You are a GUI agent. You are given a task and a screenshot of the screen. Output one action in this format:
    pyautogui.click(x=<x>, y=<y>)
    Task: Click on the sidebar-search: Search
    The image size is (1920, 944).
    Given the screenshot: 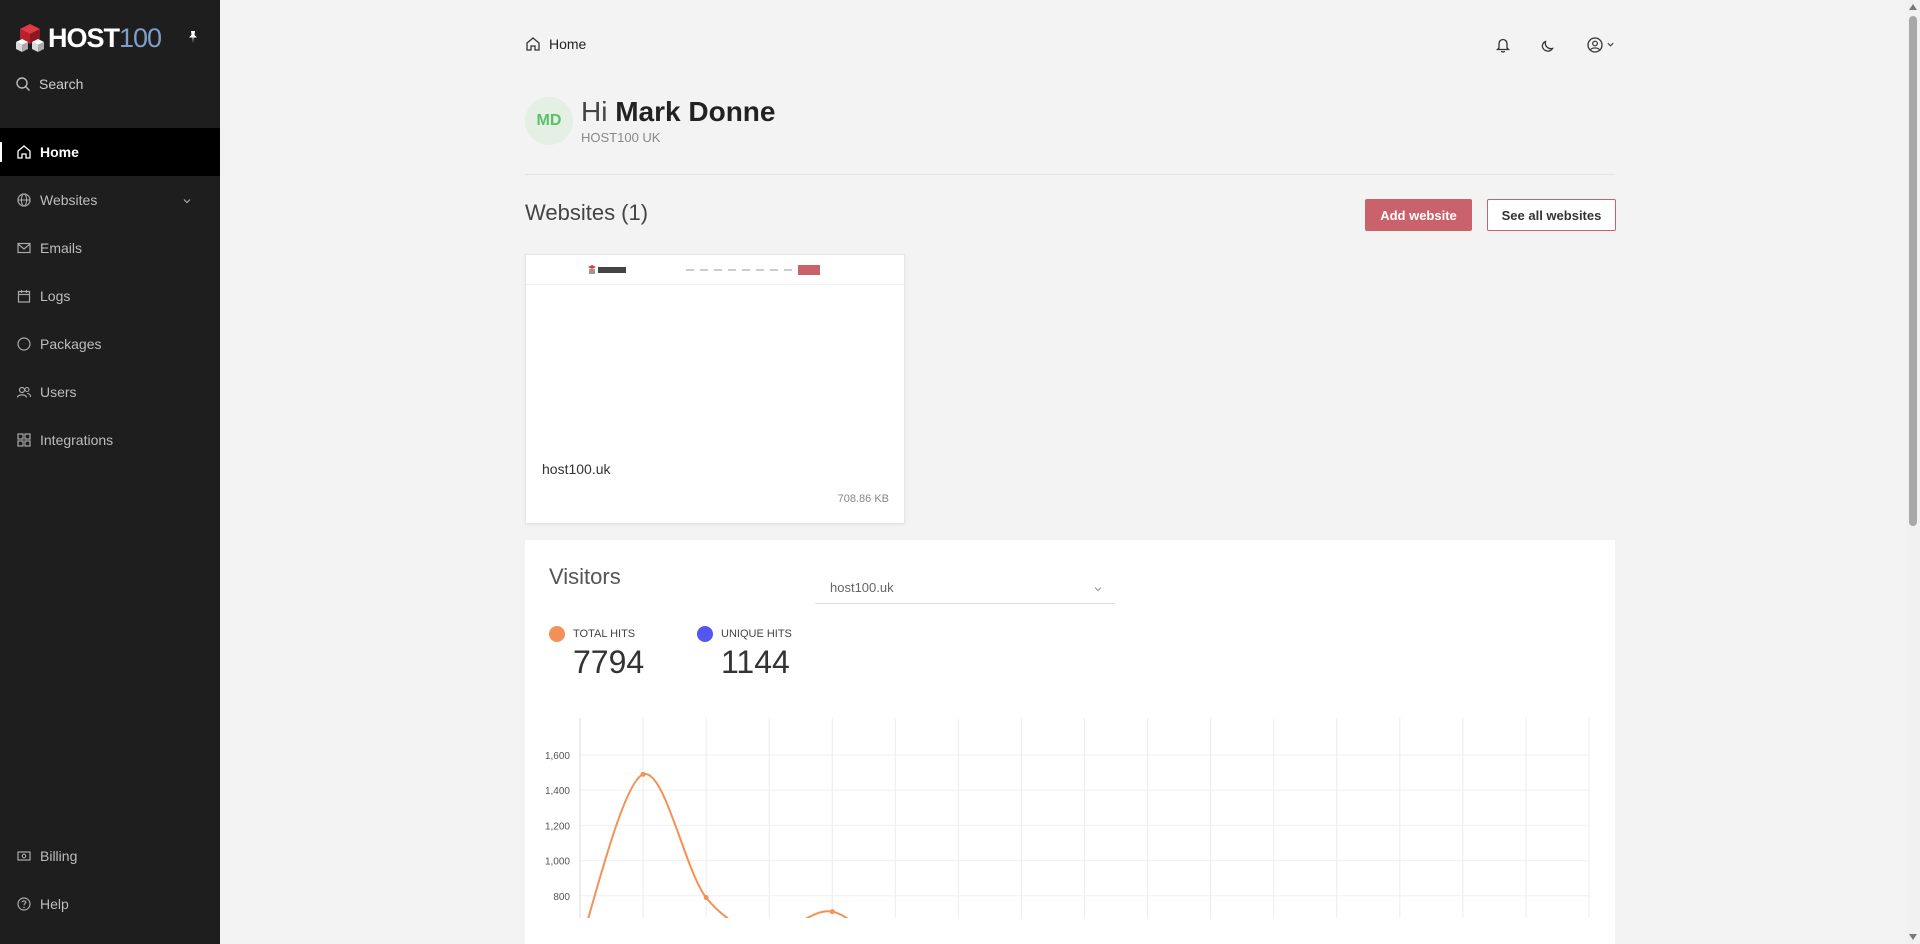 What is the action you would take?
    pyautogui.click(x=49, y=84)
    